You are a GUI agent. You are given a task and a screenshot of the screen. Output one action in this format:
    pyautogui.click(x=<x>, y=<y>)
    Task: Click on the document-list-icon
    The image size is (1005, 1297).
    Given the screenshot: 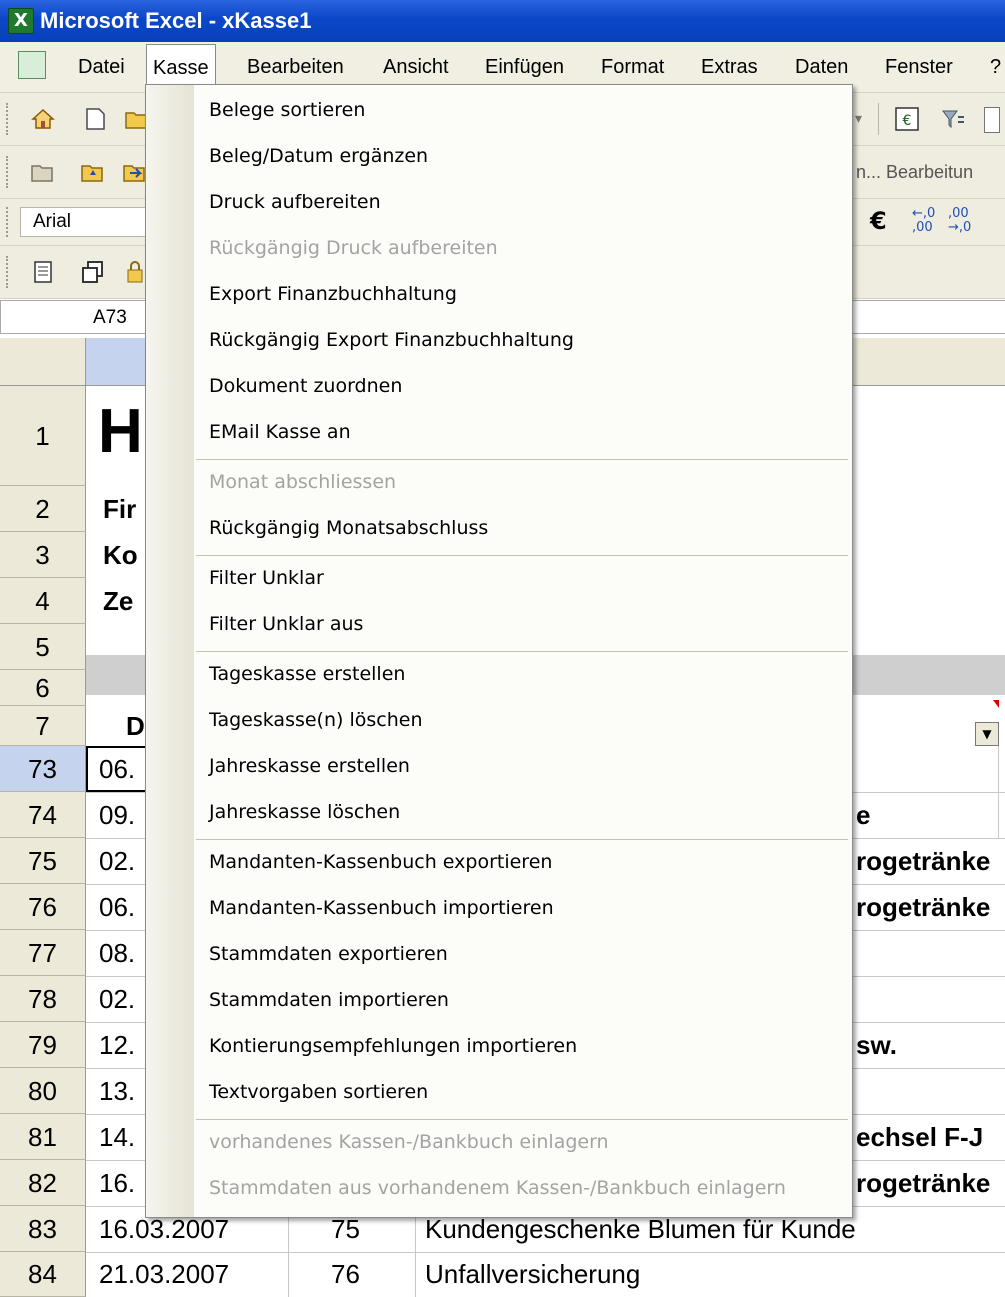 What is the action you would take?
    pyautogui.click(x=43, y=272)
    